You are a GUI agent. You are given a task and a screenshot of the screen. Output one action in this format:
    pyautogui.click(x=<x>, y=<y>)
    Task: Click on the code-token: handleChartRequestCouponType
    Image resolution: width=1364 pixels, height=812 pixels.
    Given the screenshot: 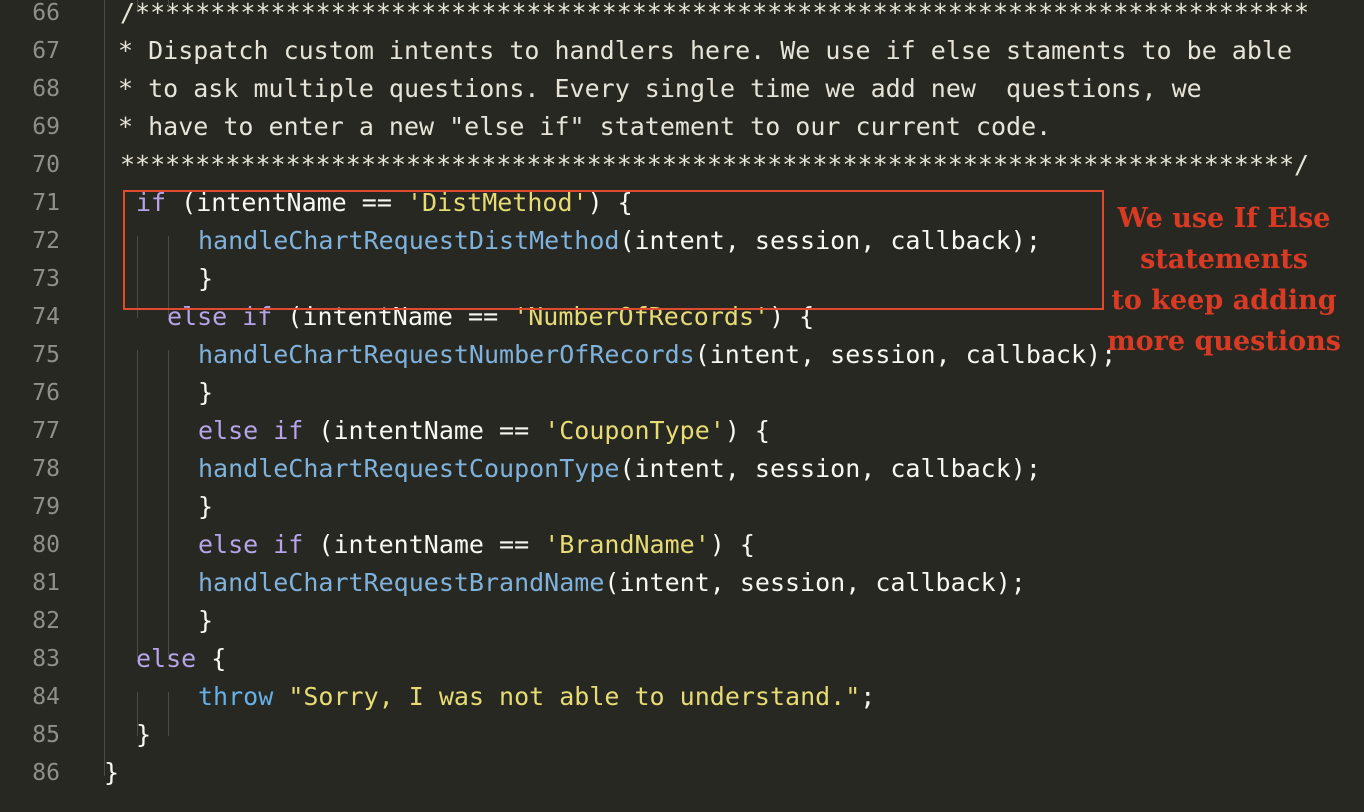 What is the action you would take?
    pyautogui.click(x=409, y=468)
    